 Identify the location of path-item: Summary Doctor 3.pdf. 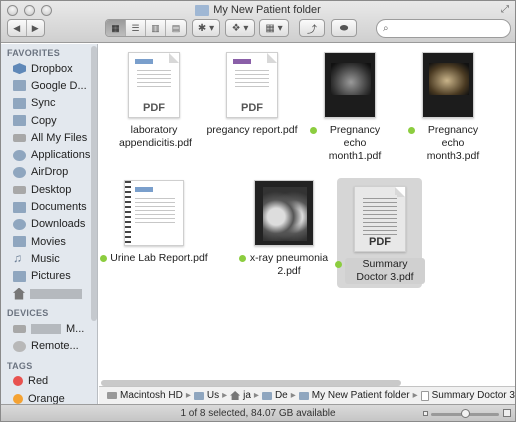
(467, 395).